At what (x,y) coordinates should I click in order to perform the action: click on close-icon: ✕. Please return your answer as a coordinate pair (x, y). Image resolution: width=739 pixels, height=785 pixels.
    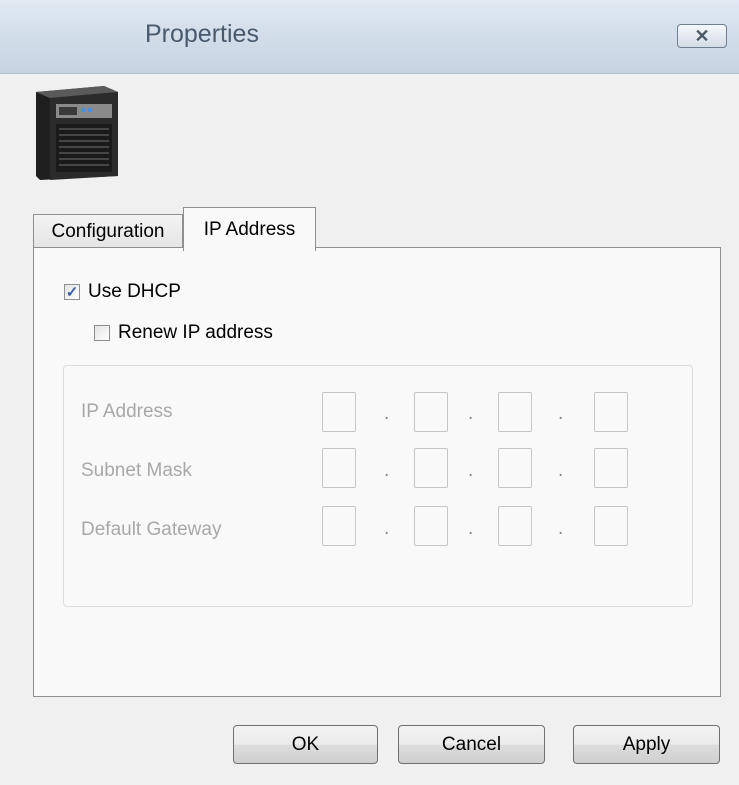
    Looking at the image, I should click on (702, 35).